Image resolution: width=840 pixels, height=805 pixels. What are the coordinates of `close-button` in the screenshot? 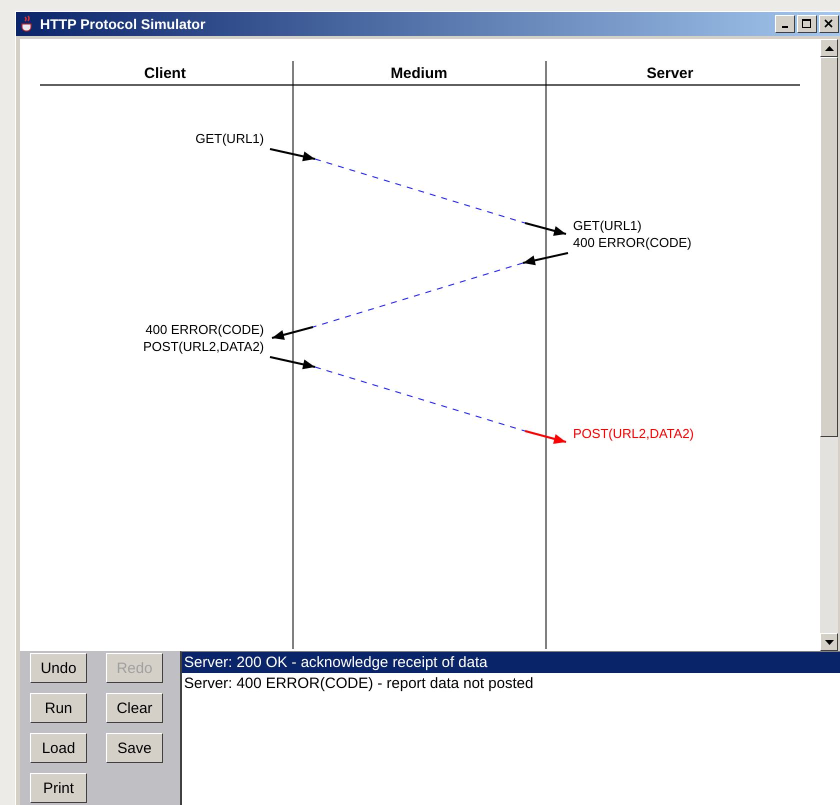 It's located at (829, 24).